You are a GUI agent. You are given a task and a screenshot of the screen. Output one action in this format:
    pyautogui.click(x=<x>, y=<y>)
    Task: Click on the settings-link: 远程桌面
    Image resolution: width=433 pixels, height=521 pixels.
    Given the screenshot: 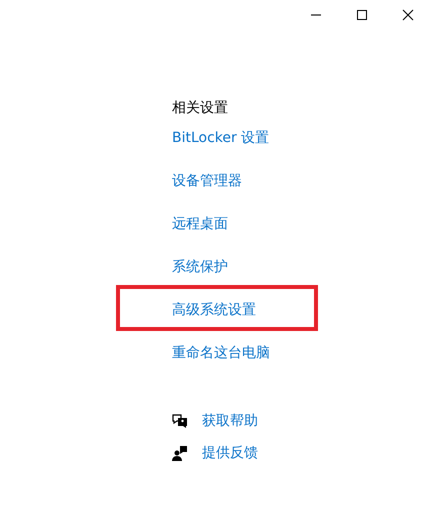 What is the action you would take?
    pyautogui.click(x=200, y=224)
    